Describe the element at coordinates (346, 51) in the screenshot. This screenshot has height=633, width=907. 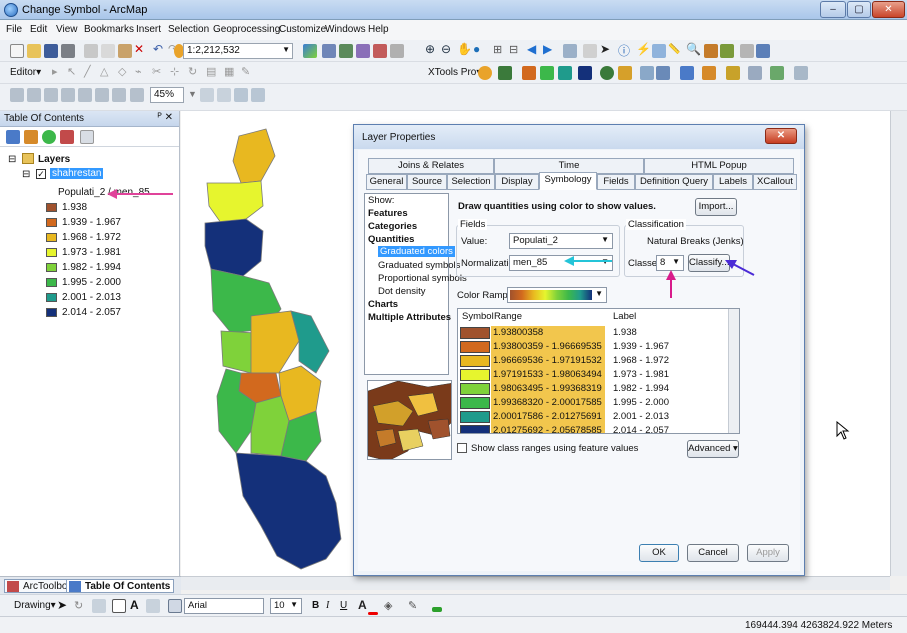
I see `catalog-icon` at that location.